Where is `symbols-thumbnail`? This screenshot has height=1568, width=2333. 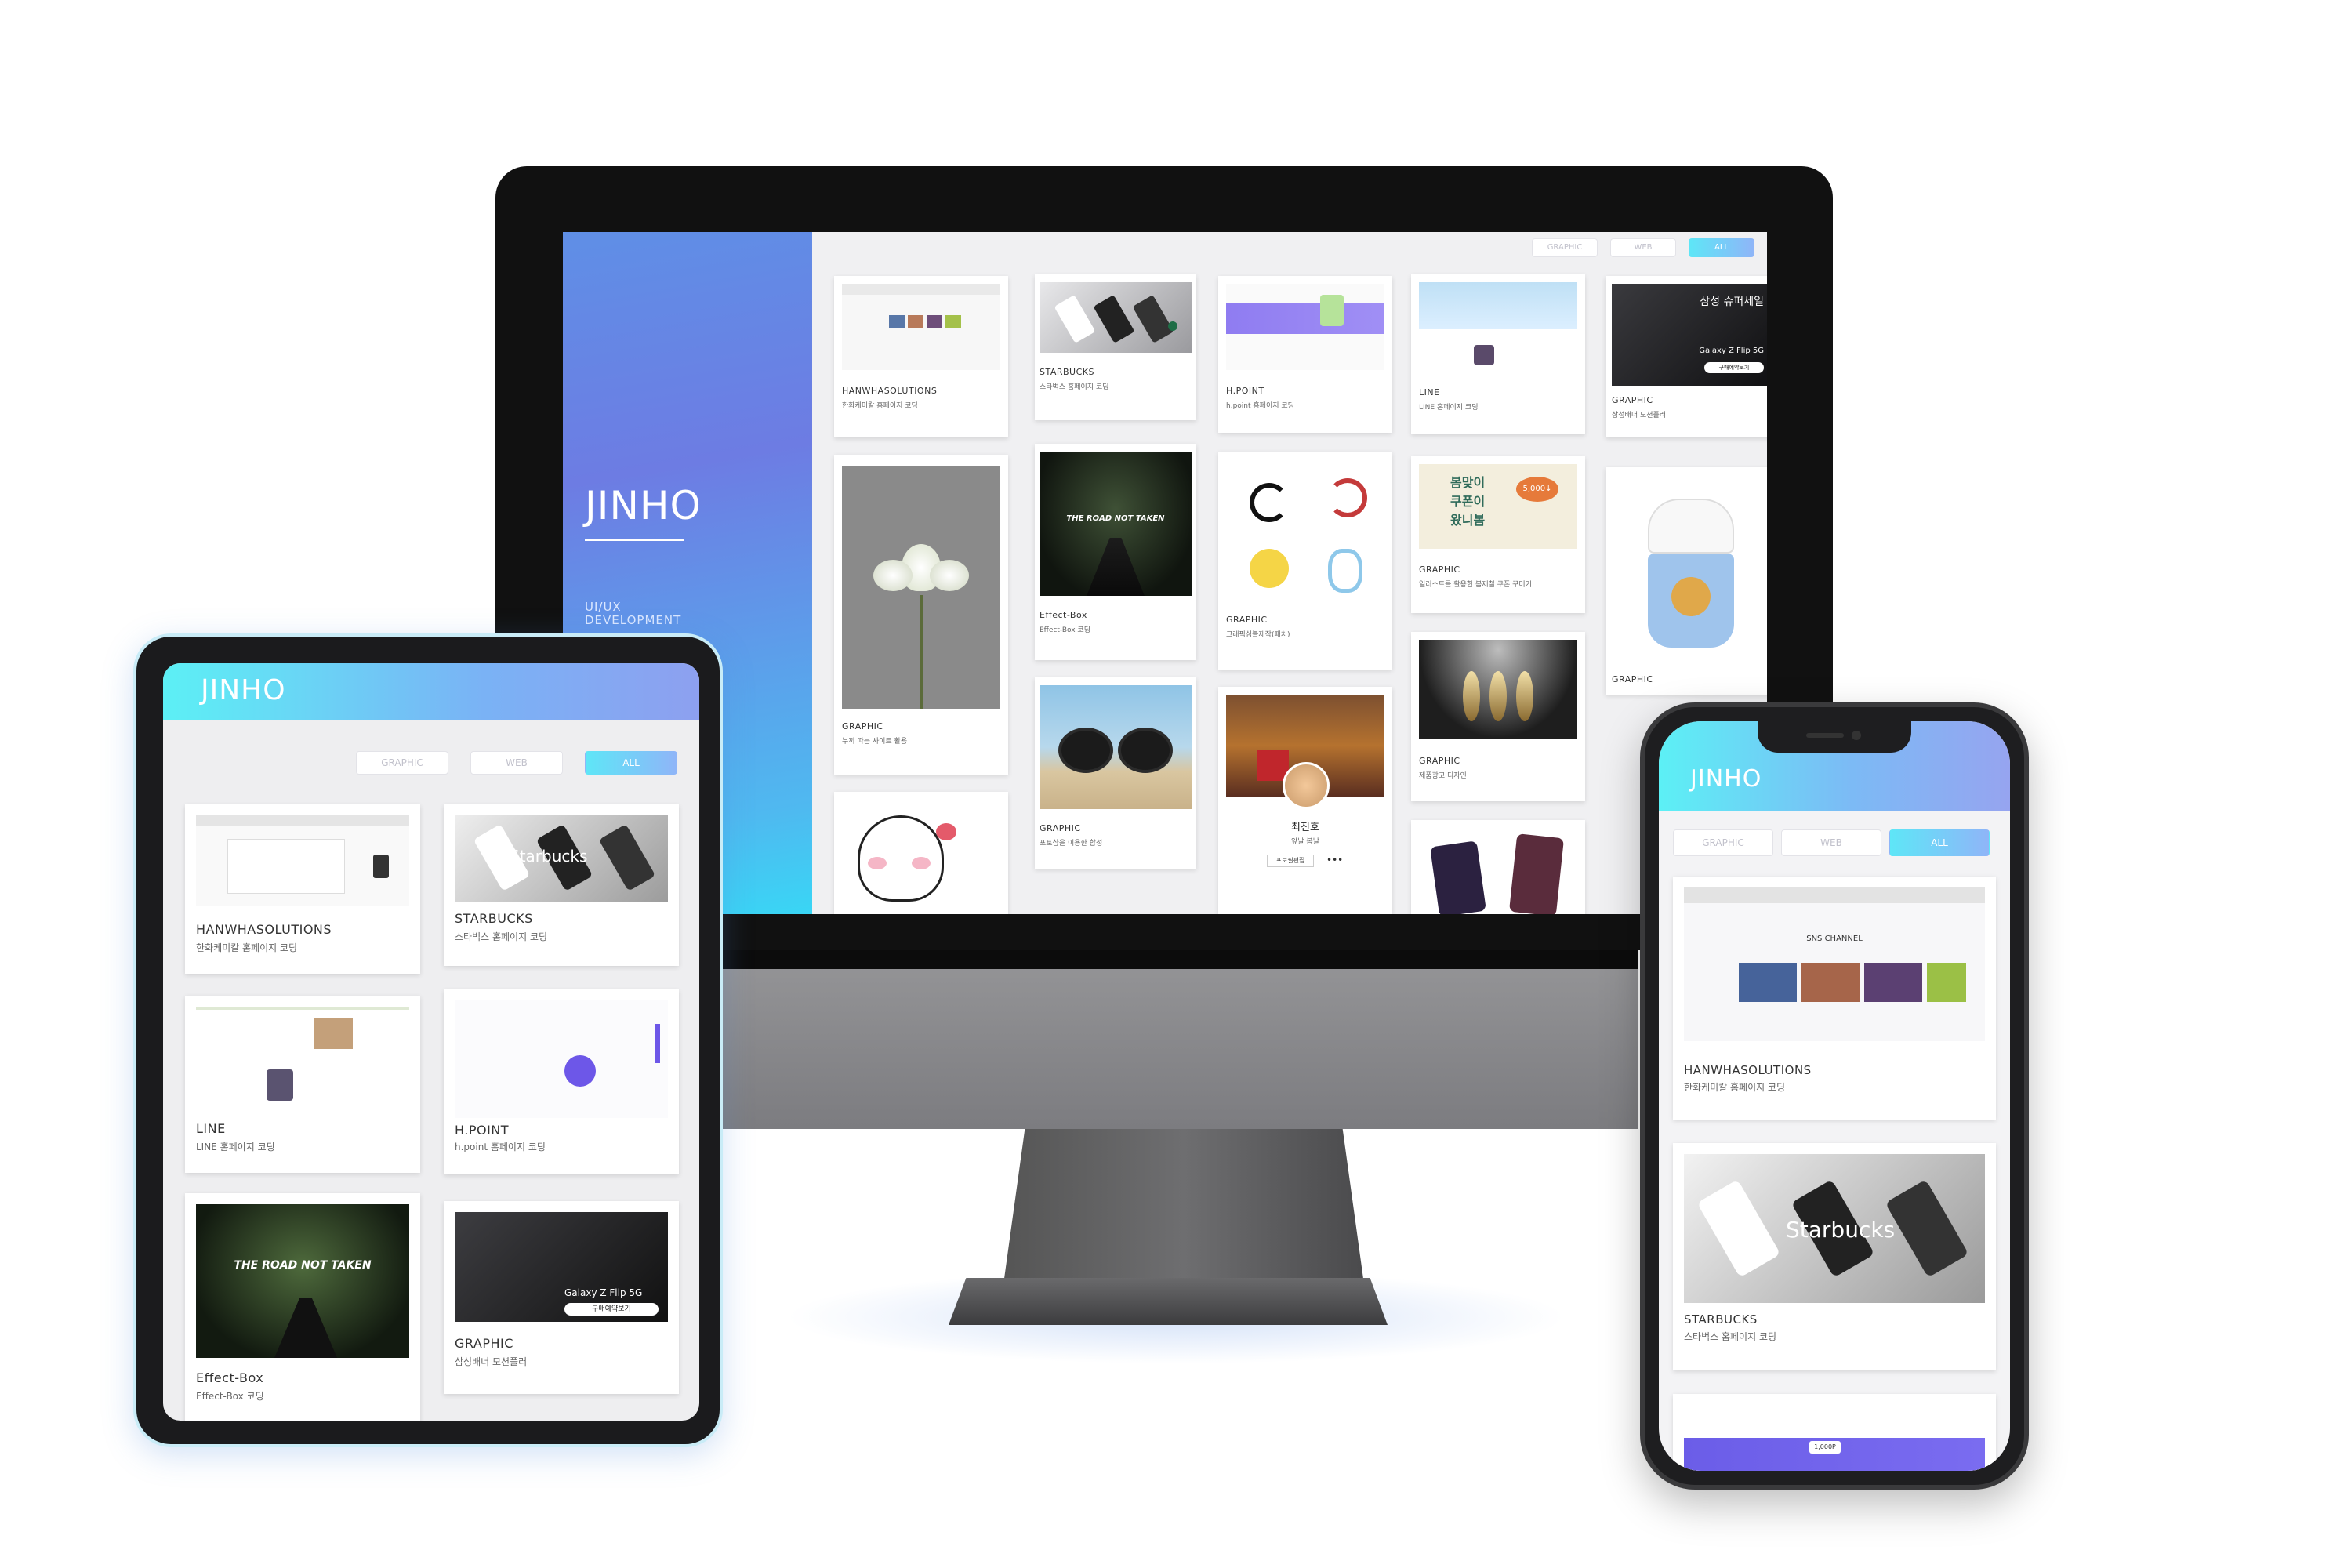
symbols-thumbnail is located at coordinates (1305, 533).